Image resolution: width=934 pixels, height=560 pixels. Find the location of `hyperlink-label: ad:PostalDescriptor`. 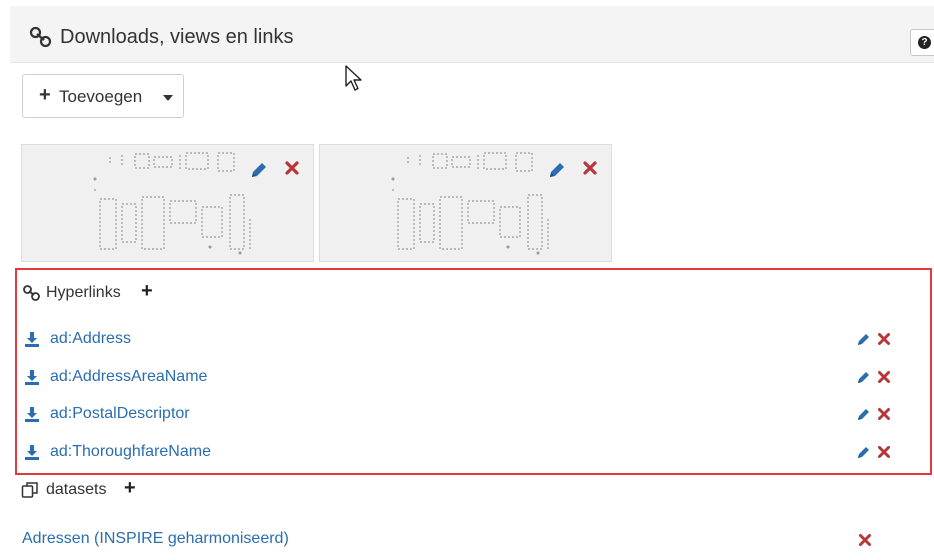

hyperlink-label: ad:PostalDescriptor is located at coordinates (120, 414).